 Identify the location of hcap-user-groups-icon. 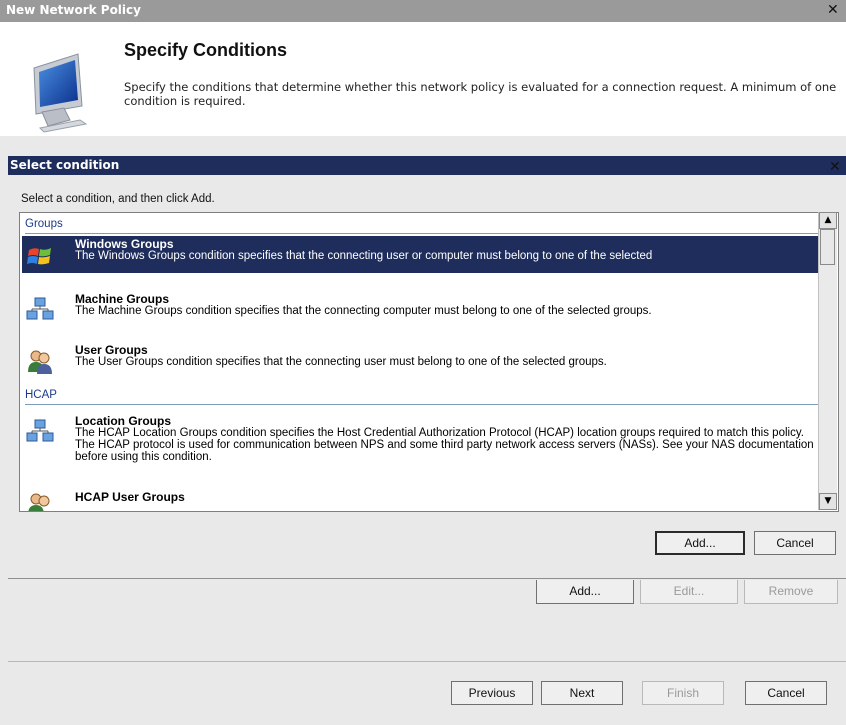
(39, 502).